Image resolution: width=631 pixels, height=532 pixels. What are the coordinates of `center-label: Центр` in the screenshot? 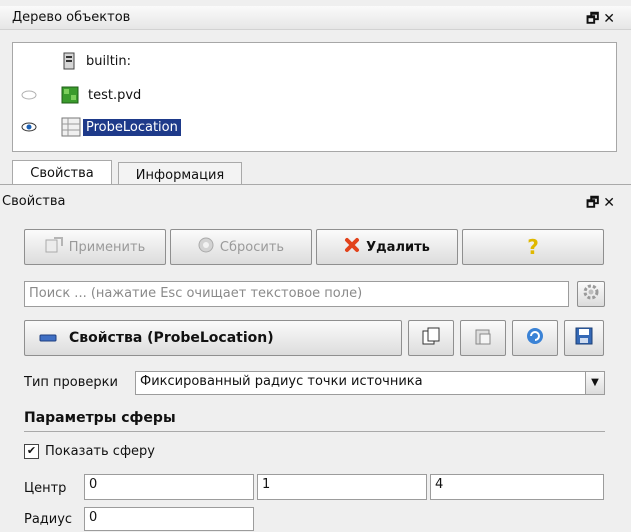 It's located at (45, 488).